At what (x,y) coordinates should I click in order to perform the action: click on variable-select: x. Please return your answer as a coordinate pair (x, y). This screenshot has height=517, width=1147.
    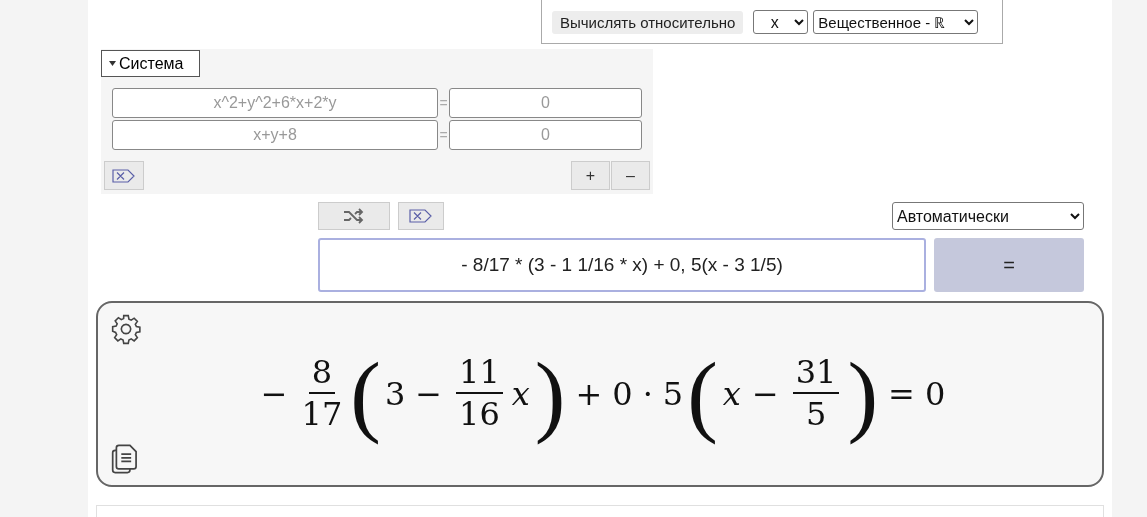
    Looking at the image, I should click on (781, 22).